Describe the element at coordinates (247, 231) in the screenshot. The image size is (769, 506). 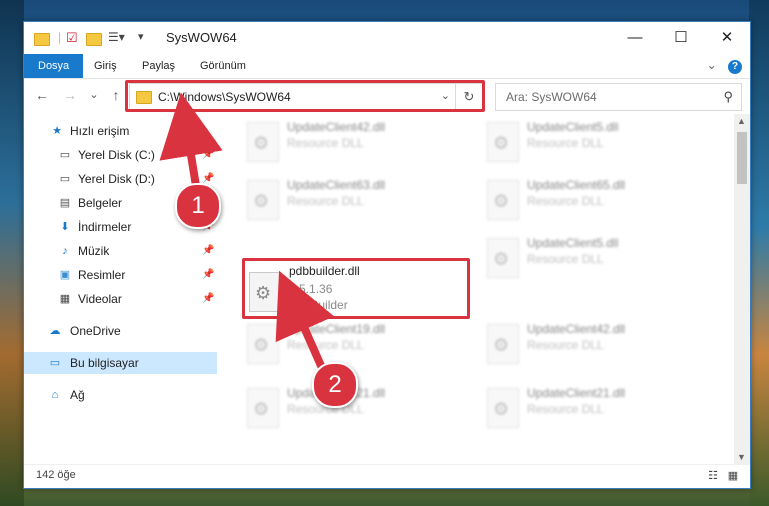
I see `annotation-arrows` at that location.